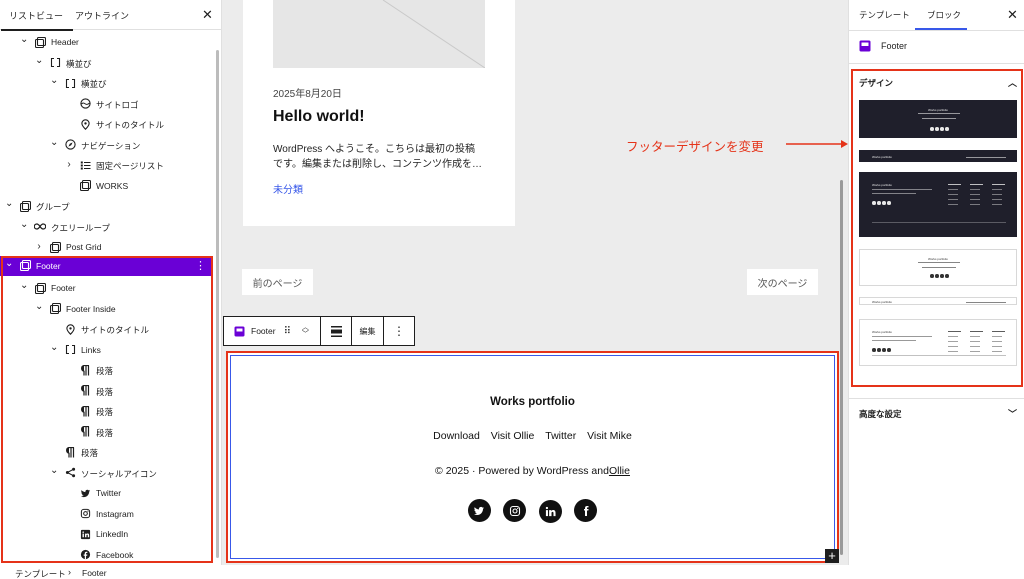 This screenshot has height=579, width=1024. I want to click on list-view-item: Facebook, so click(106, 555).